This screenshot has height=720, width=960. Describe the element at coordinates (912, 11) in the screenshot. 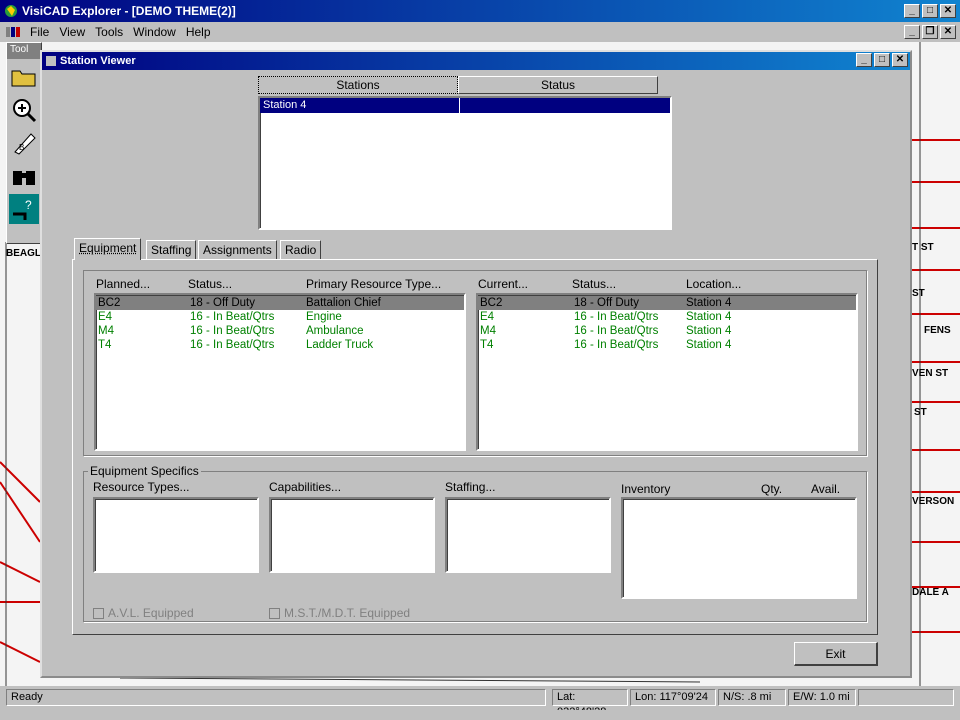

I see `minimize-button: _` at that location.